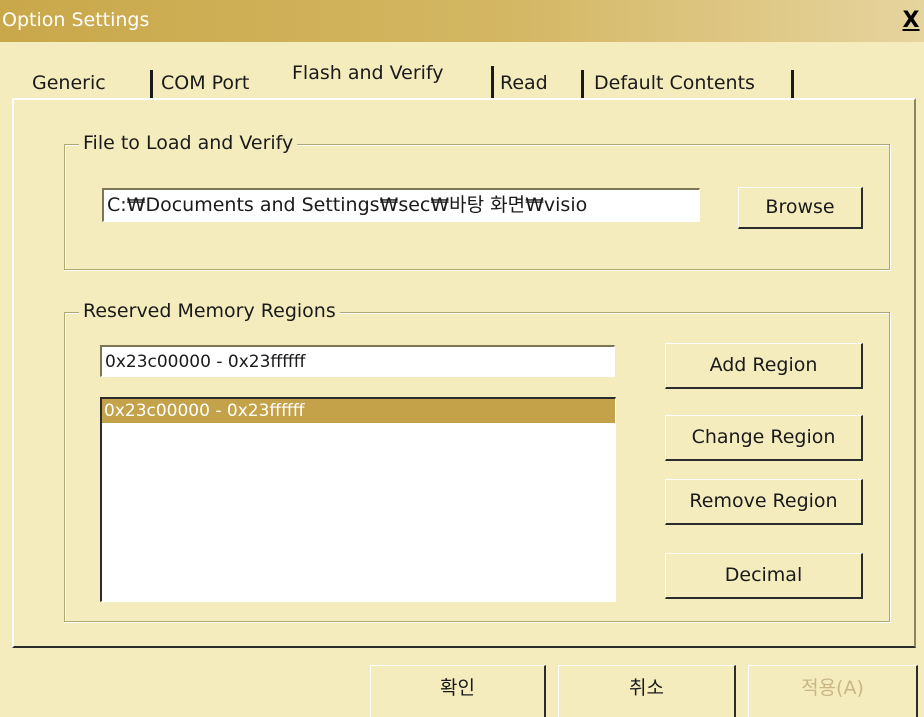 This screenshot has width=924, height=717. Describe the element at coordinates (357, 361) in the screenshot. I see `region-input: 0x23c00000 - 0x23ffffff` at that location.